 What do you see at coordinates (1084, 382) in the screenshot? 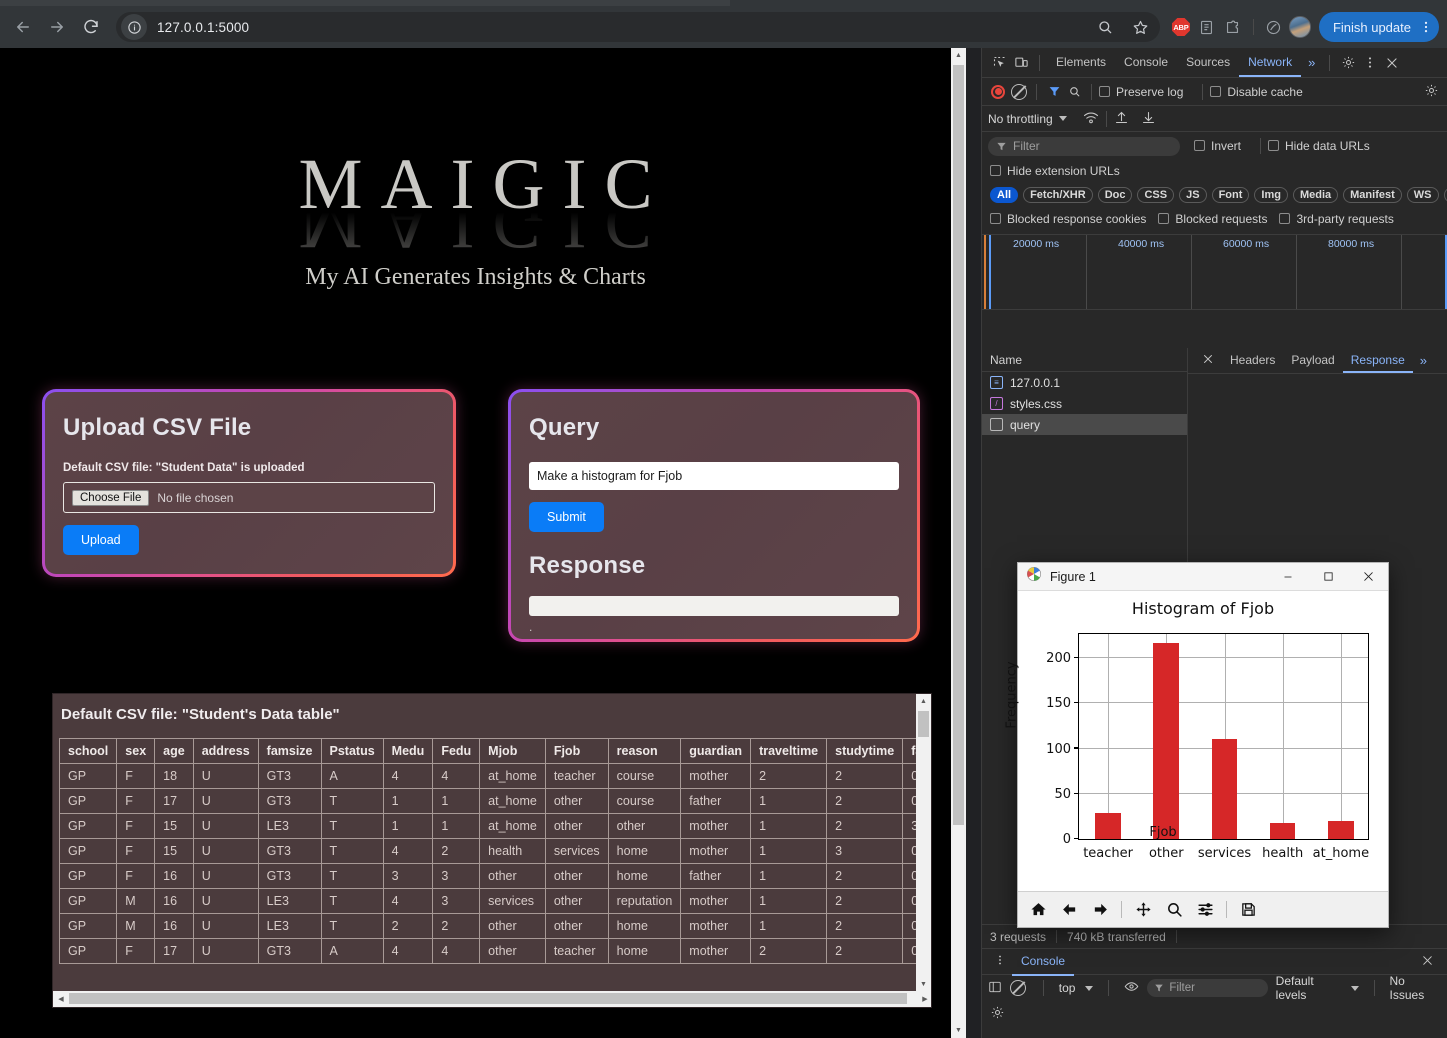
I see `request-item: ≡ 127.0.0.1` at bounding box center [1084, 382].